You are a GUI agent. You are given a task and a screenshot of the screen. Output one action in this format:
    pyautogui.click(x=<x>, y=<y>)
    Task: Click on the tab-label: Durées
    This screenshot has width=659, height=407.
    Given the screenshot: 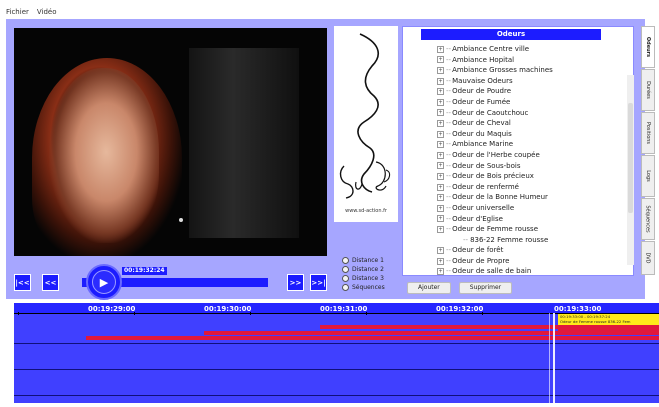 What is the action you would take?
    pyautogui.click(x=648, y=90)
    